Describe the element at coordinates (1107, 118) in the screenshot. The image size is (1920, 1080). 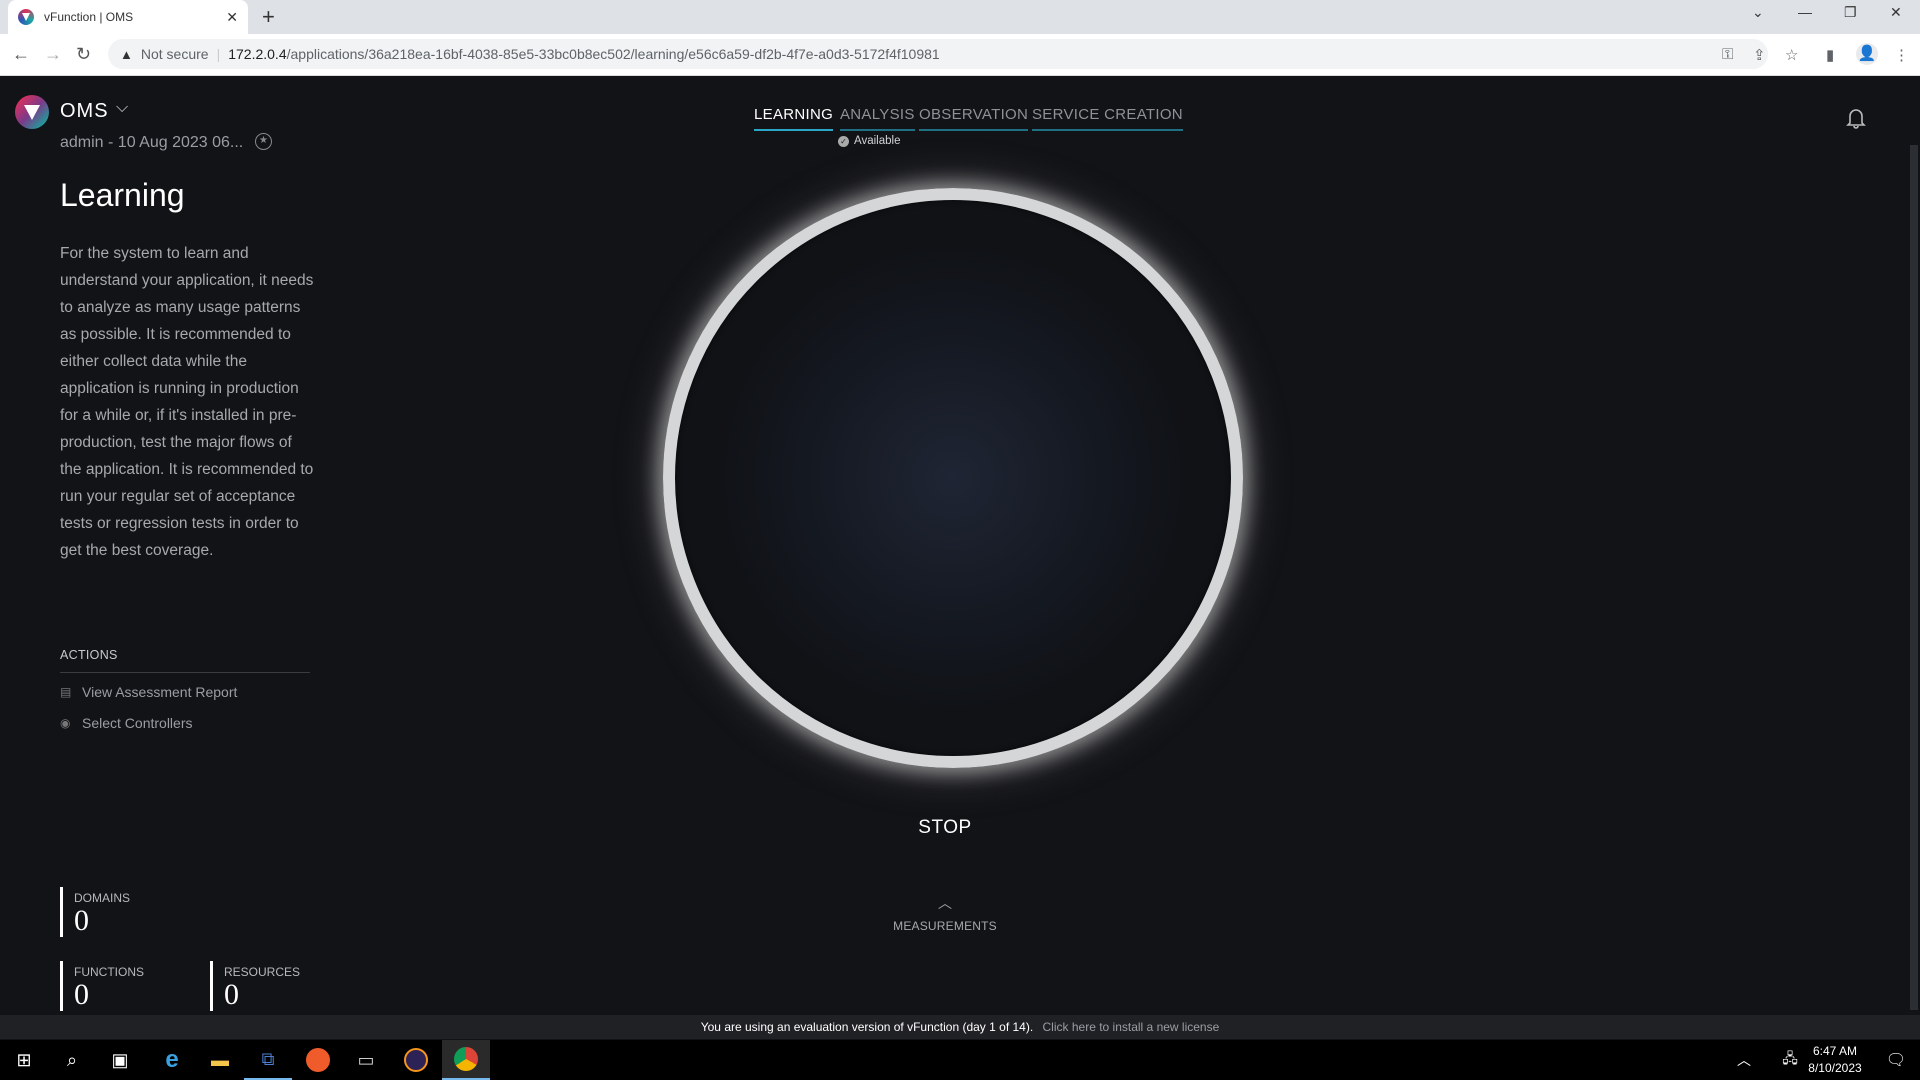
I see `tab-service-creation: SERVICE CREATION` at that location.